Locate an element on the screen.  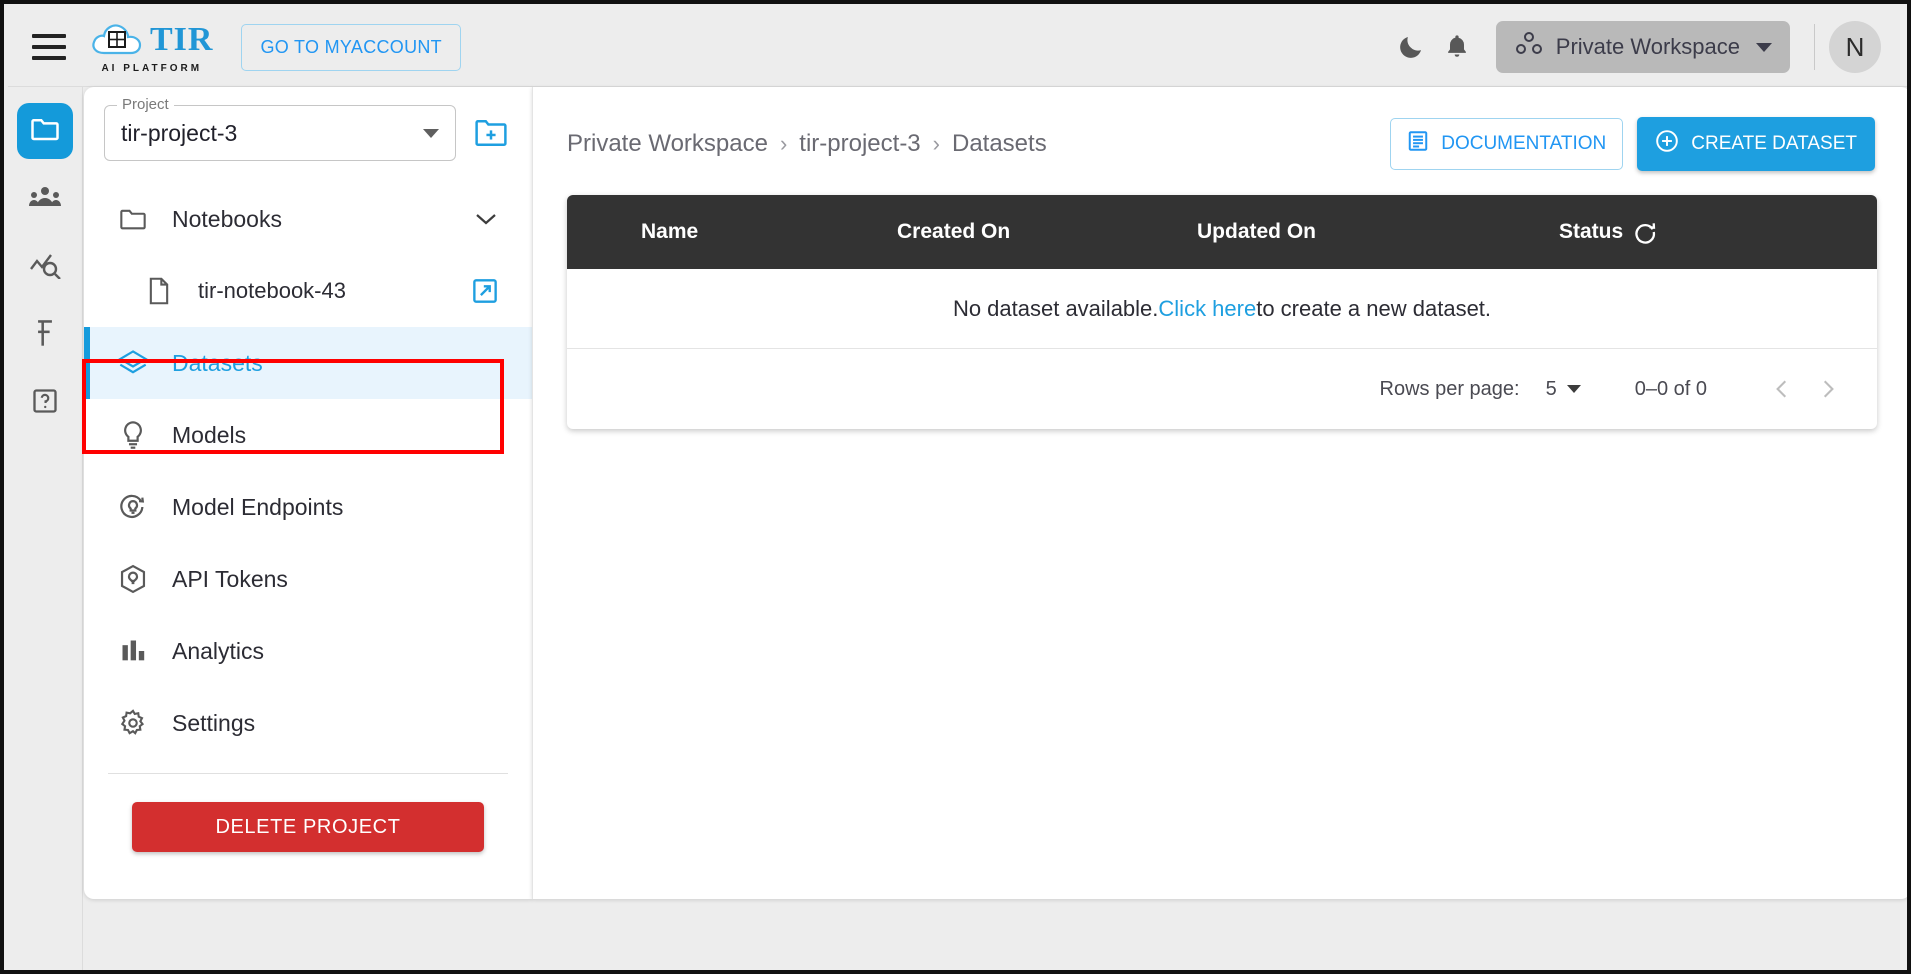
folder-icon is located at coordinates (45, 131).